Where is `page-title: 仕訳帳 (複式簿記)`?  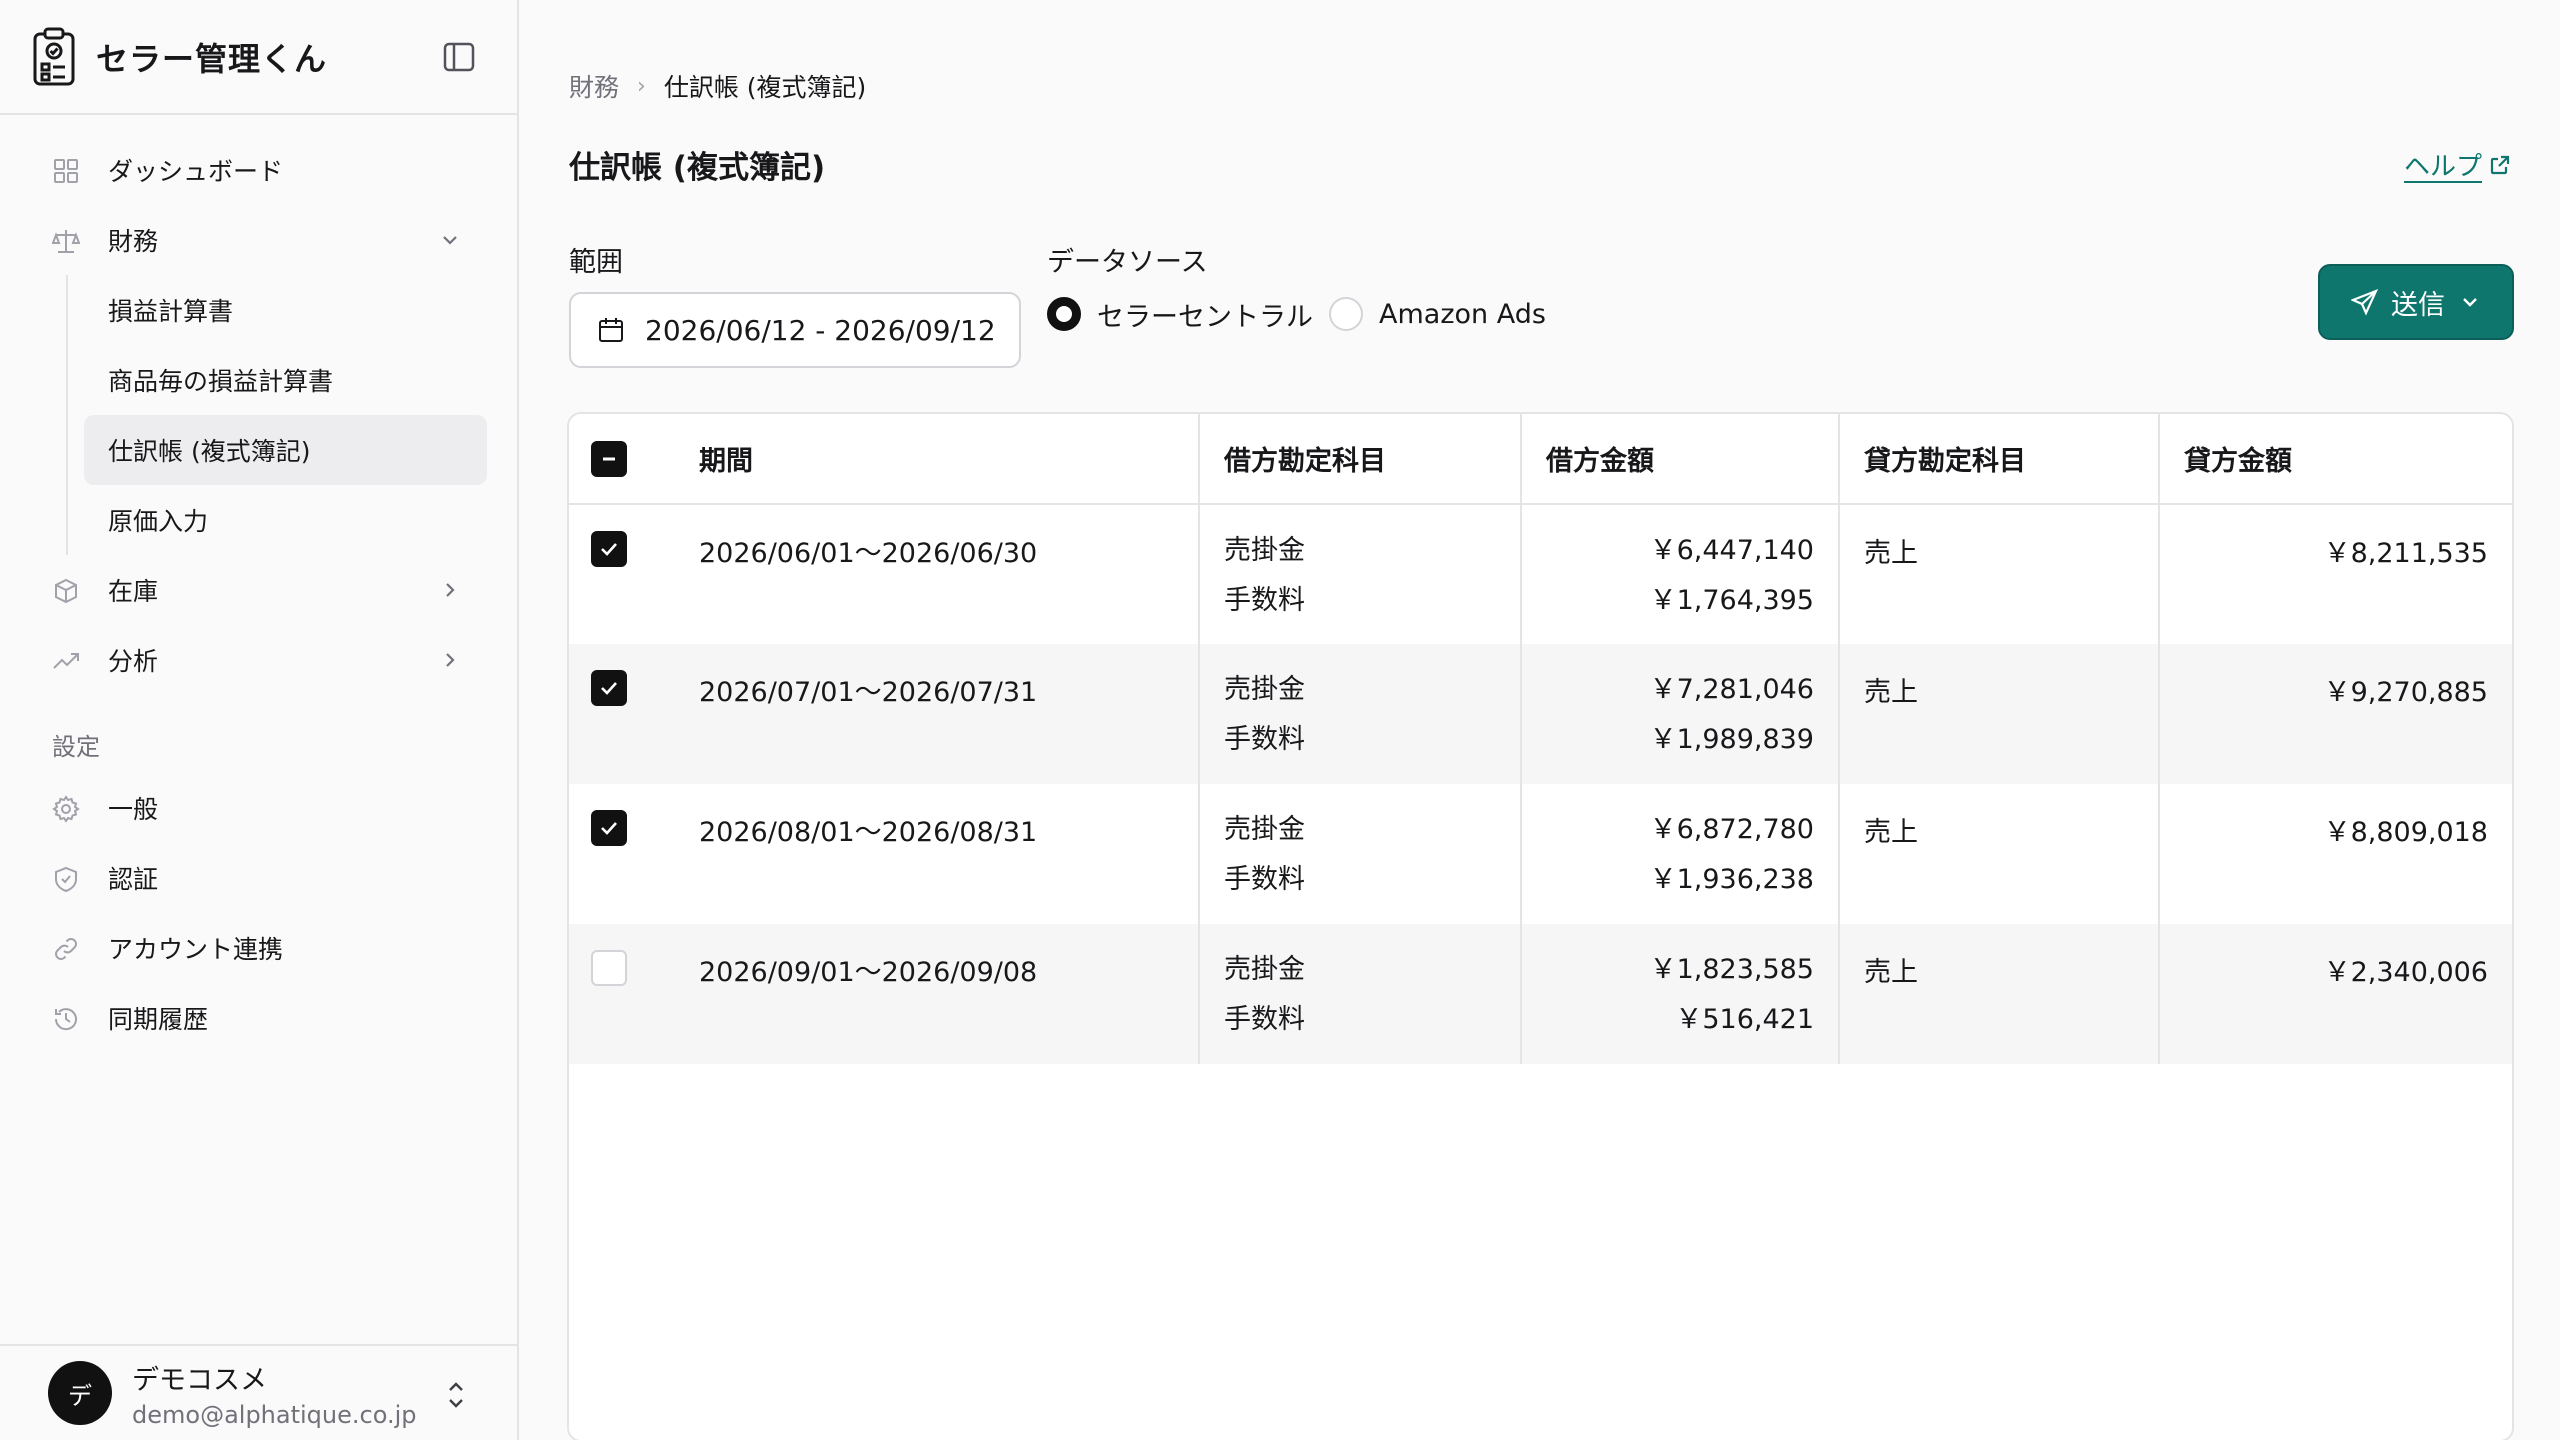 page-title: 仕訳帳 (複式簿記) is located at coordinates (697, 168).